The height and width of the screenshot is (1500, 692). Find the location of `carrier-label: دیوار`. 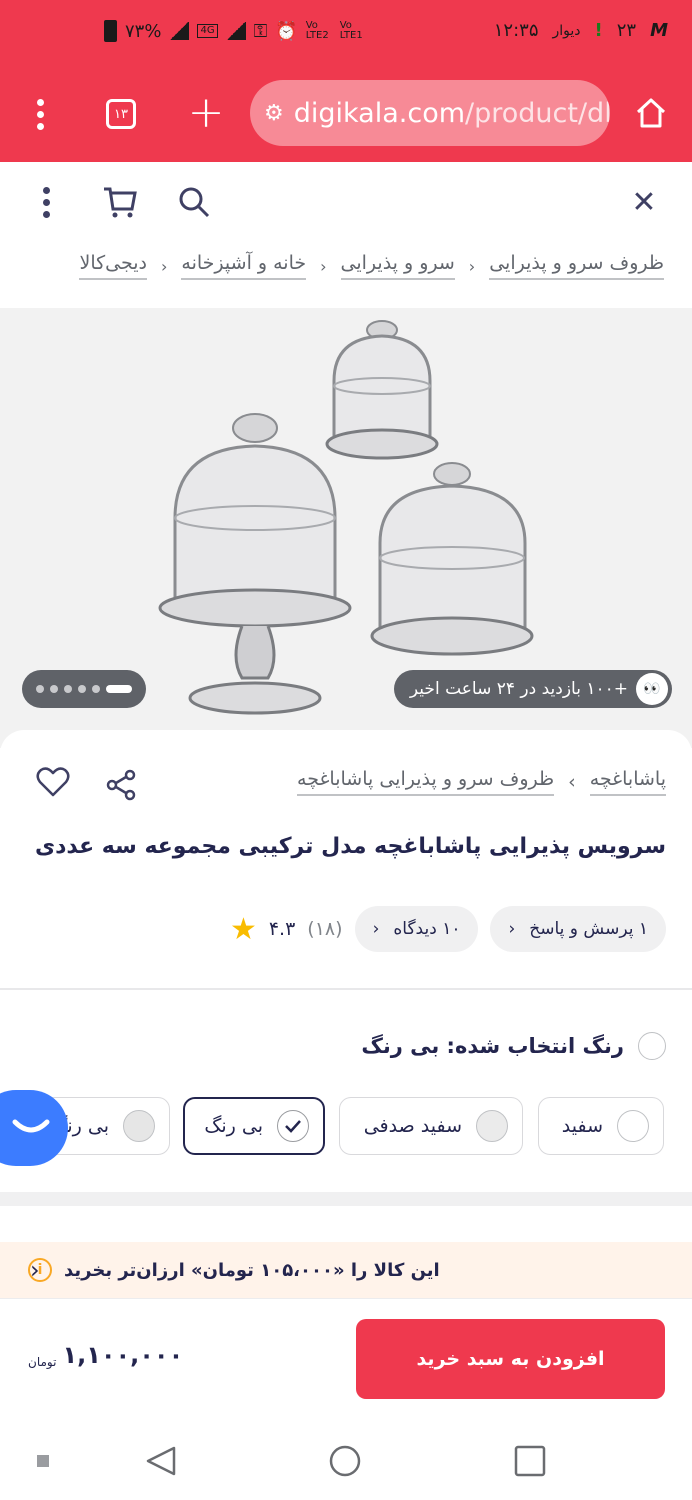

carrier-label: دیوار is located at coordinates (566, 30).